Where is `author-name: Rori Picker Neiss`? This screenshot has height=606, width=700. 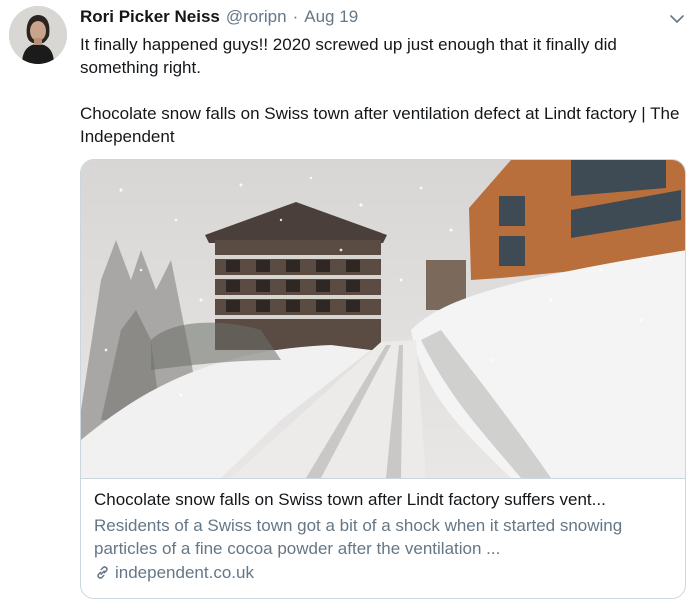 author-name: Rori Picker Neiss is located at coordinates (150, 17).